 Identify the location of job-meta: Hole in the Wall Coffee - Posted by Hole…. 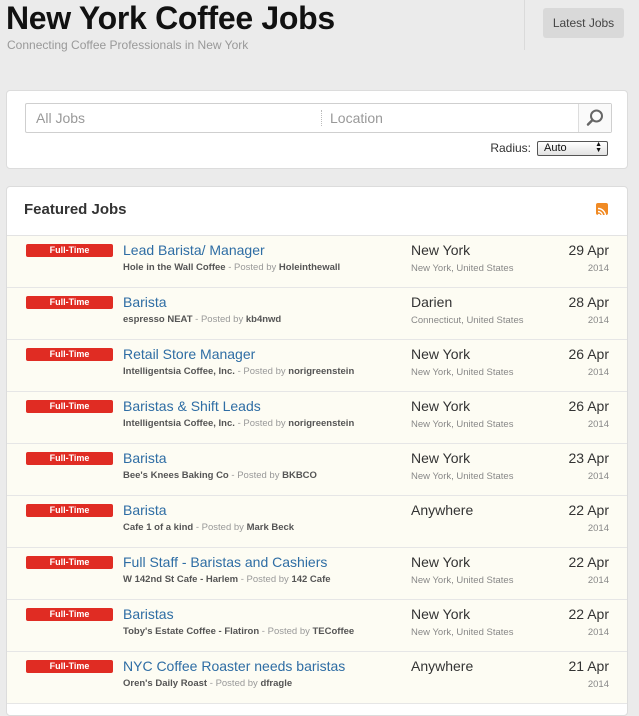
(231, 267).